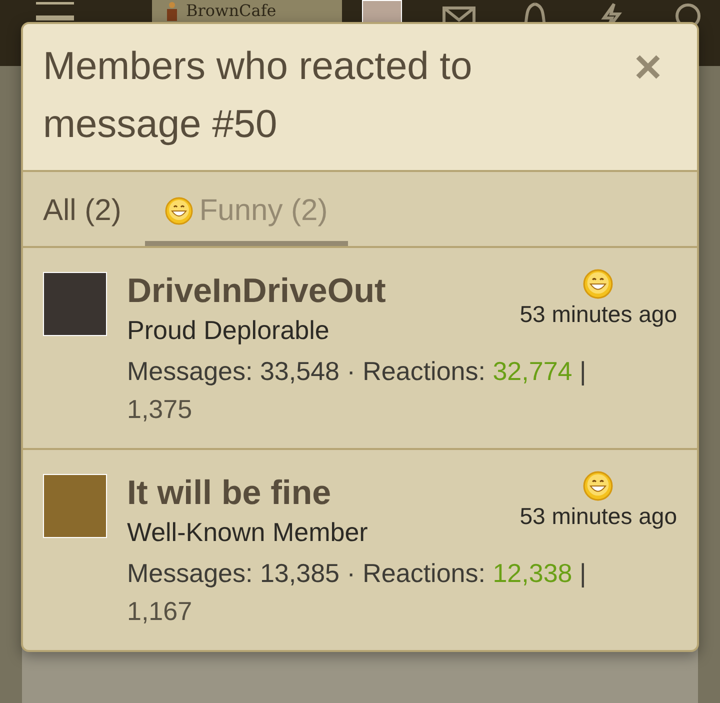 The width and height of the screenshot is (720, 703). Describe the element at coordinates (233, 573) in the screenshot. I see `messages-count: Messages: 13,385` at that location.